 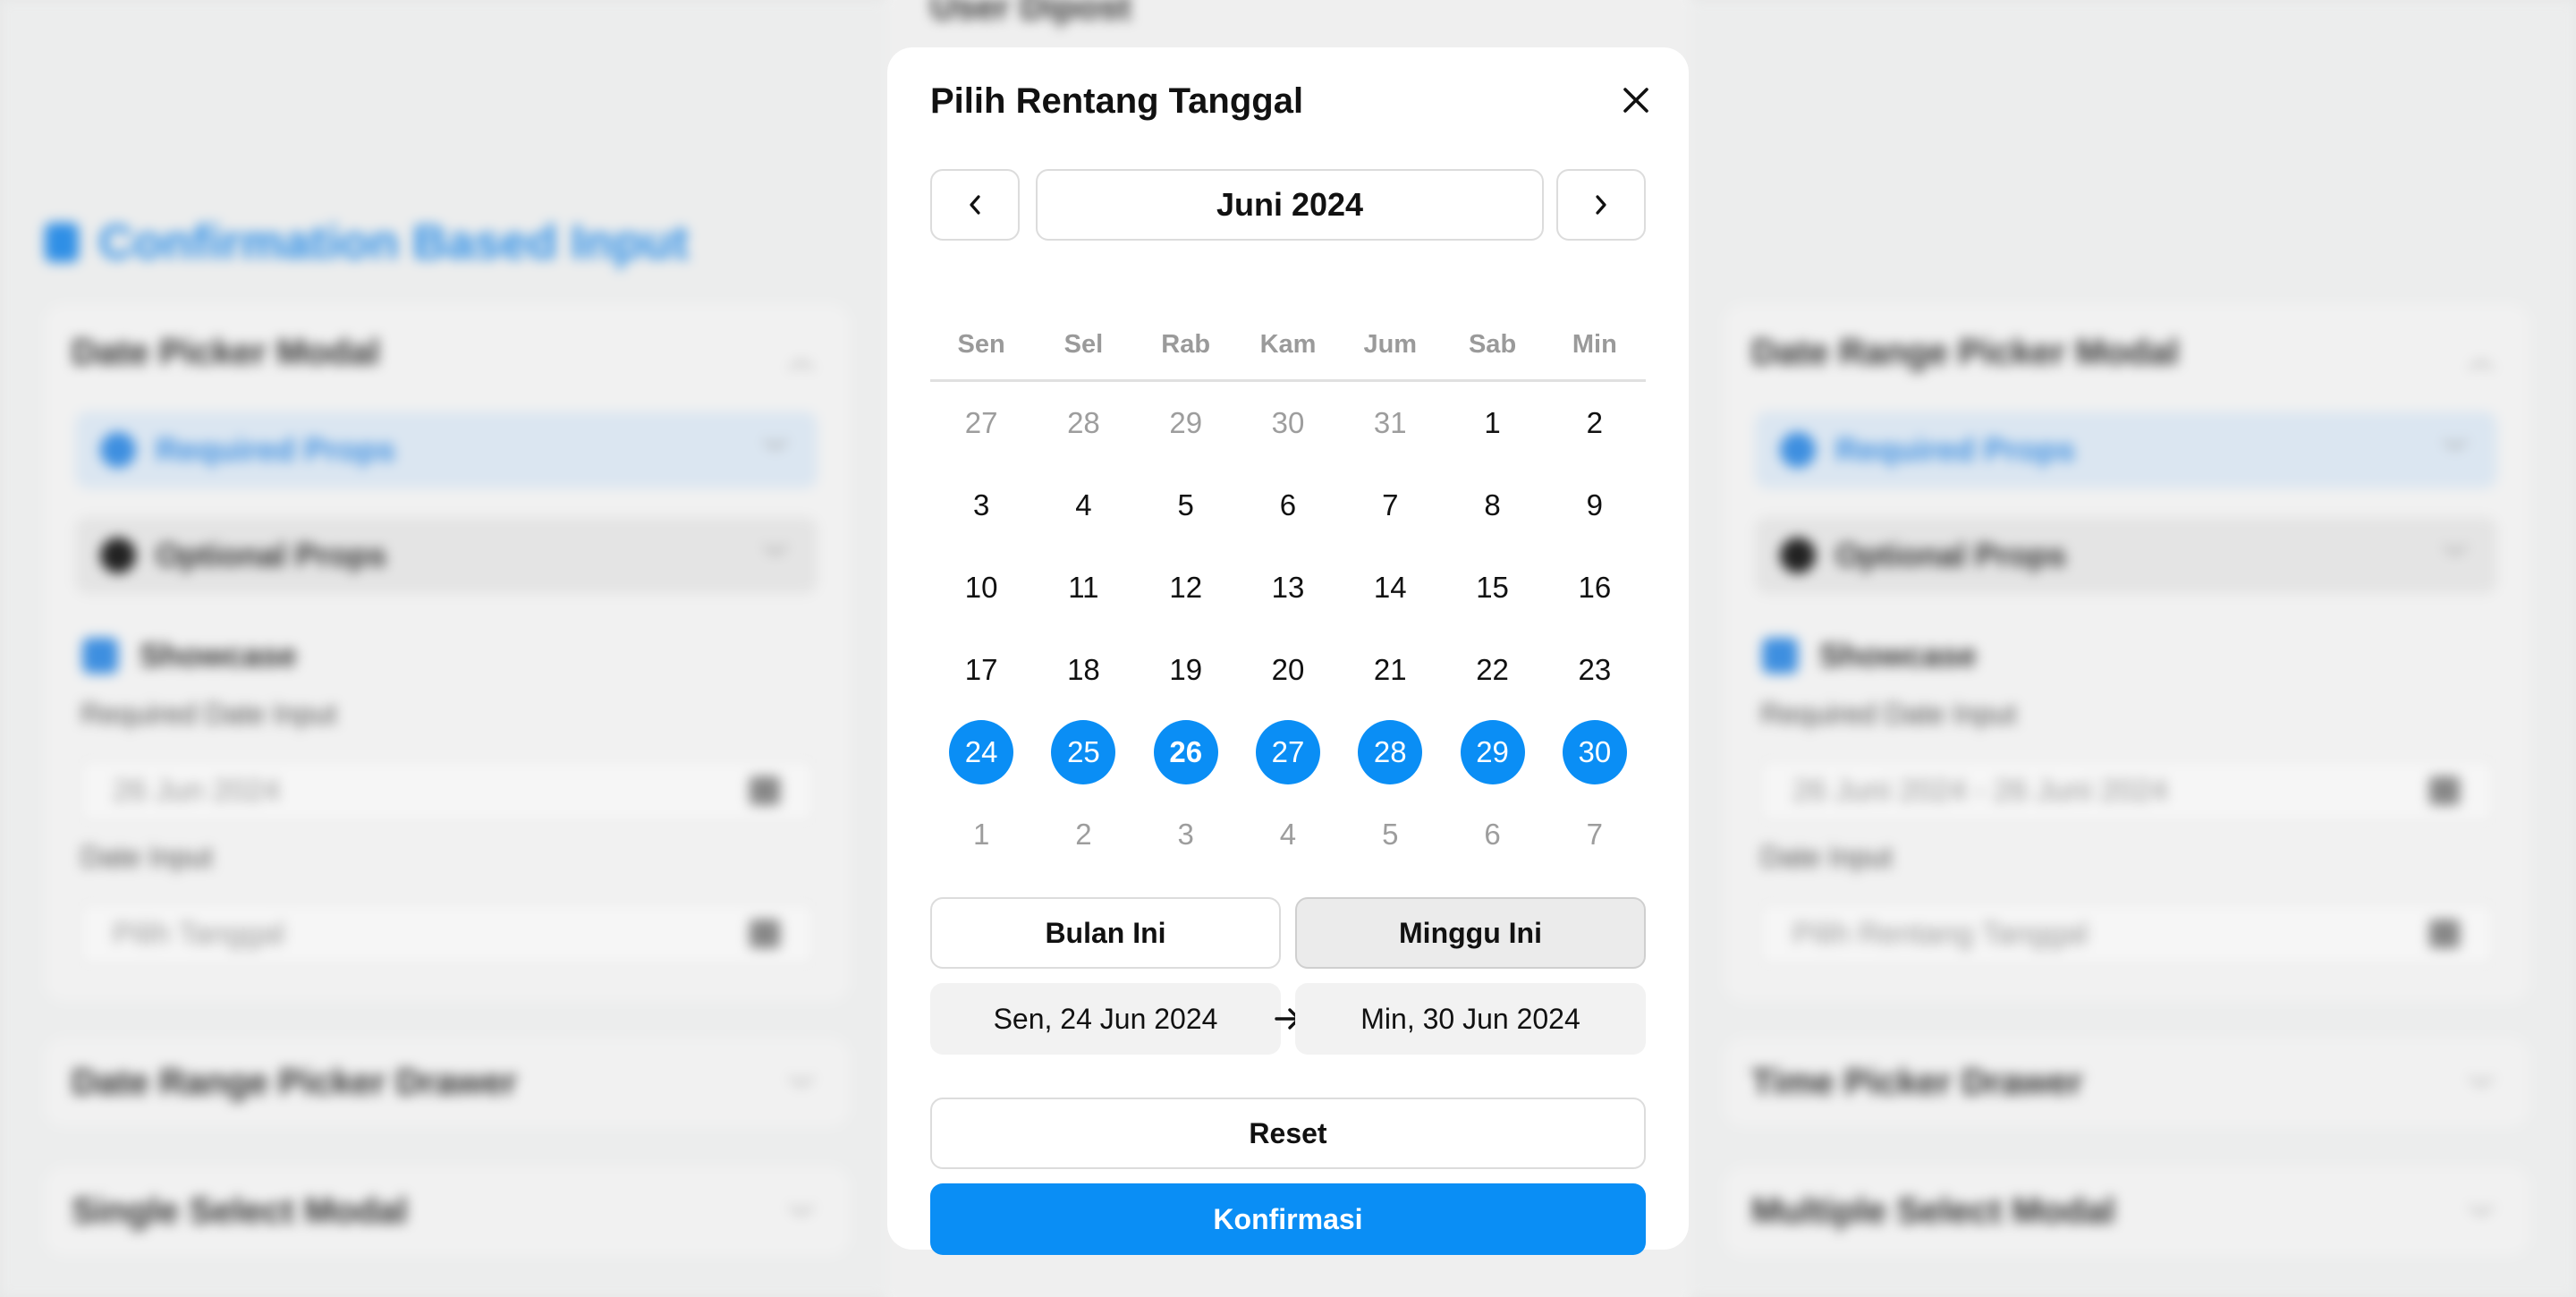 I want to click on calendar-day-number: 28, so click(x=1390, y=752).